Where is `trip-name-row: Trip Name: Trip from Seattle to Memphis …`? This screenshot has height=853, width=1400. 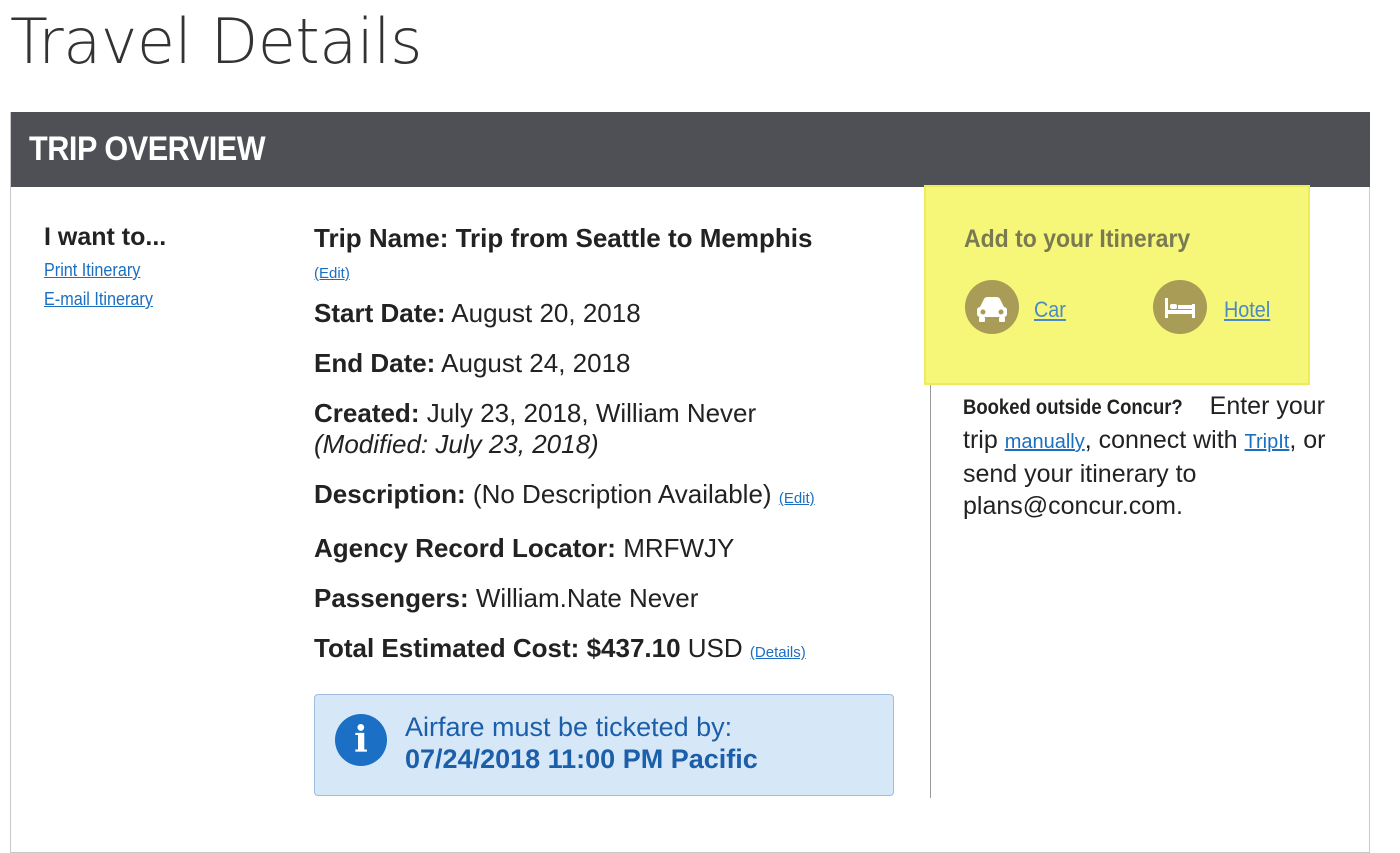
trip-name-row: Trip Name: Trip from Seattle to Memphis … is located at coordinates (614, 256).